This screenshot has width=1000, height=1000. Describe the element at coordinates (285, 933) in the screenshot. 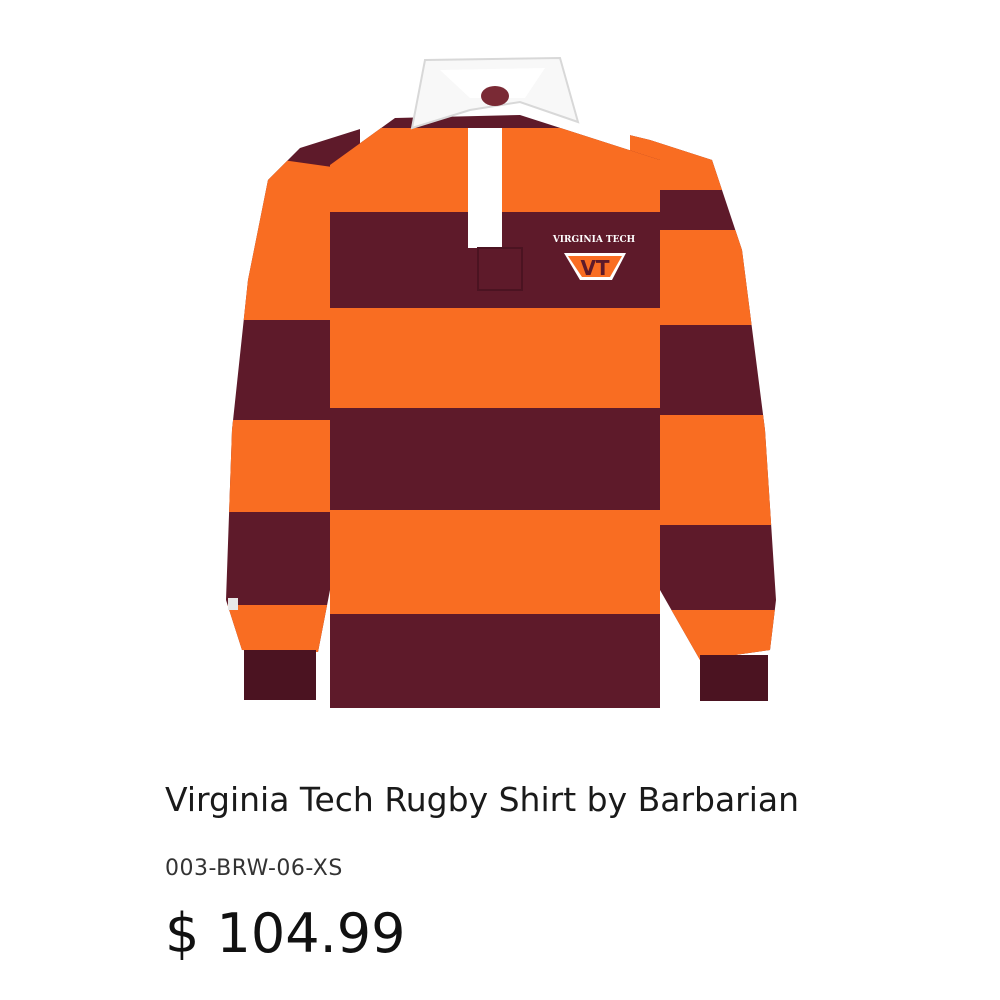

I see `product-price: $ 104.99` at that location.